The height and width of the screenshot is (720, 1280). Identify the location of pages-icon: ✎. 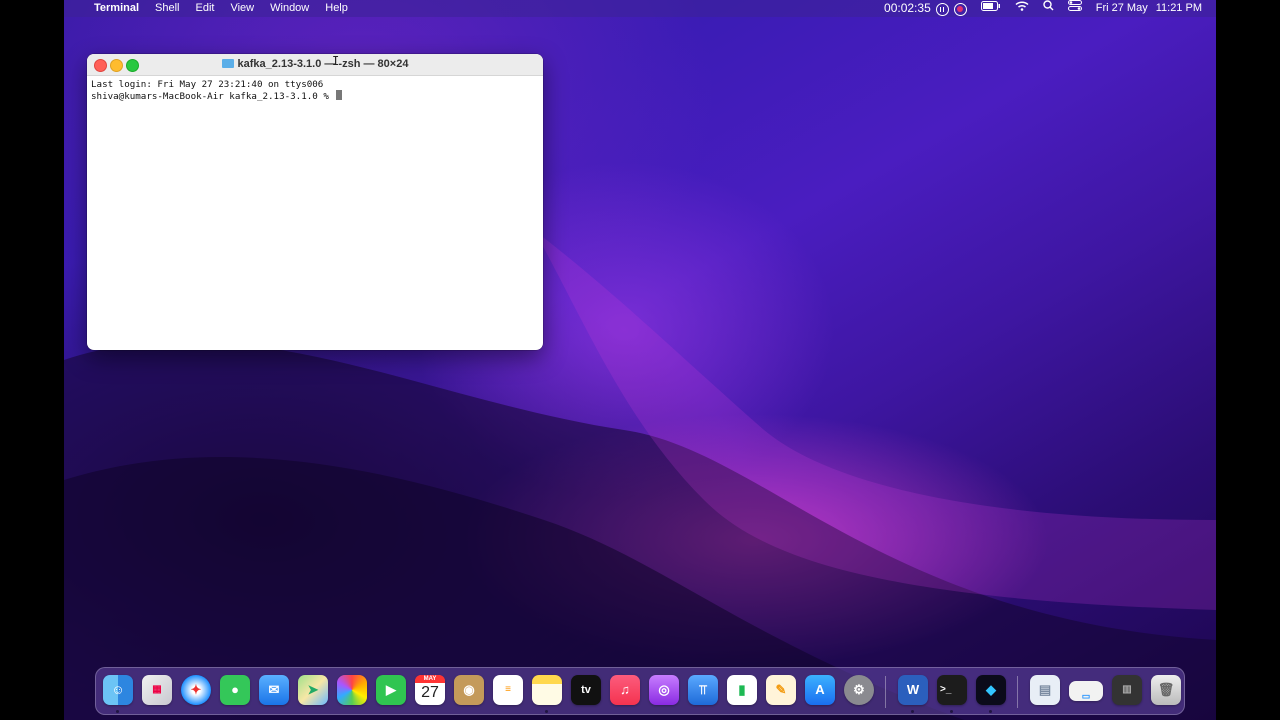
(781, 690).